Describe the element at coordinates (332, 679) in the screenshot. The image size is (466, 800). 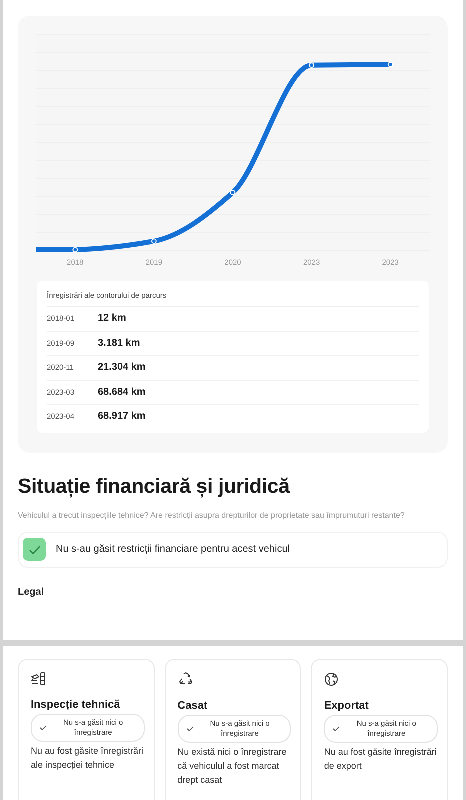
I see `globe-icon` at that location.